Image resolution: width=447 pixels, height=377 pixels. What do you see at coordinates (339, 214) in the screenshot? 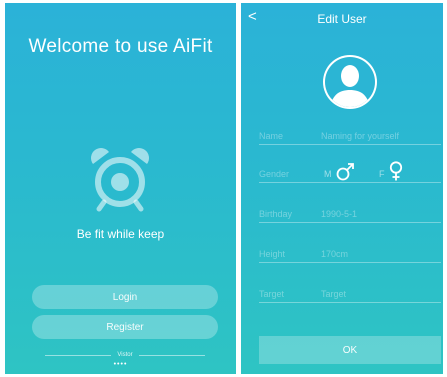
I see `birthday-value: 1990-5-1` at bounding box center [339, 214].